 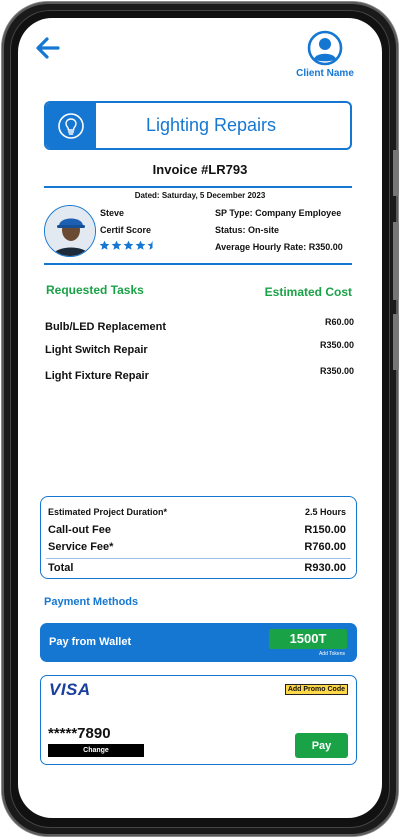 What do you see at coordinates (325, 530) in the screenshot?
I see `summary-value: R150.00` at bounding box center [325, 530].